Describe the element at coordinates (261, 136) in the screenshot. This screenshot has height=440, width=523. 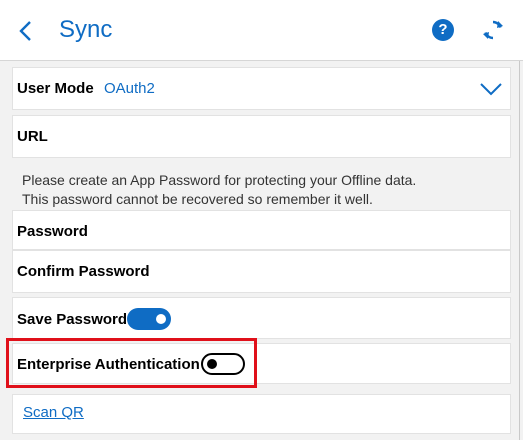
I see `url-field: URL` at that location.